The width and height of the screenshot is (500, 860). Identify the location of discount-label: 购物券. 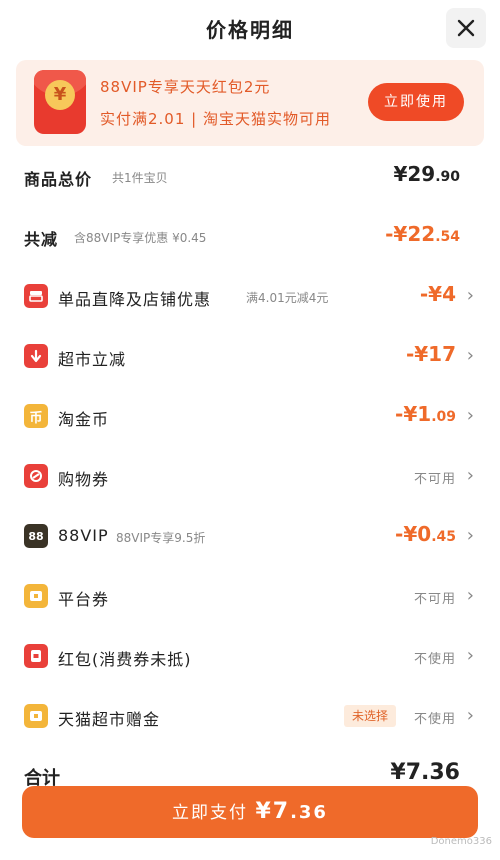
(84, 479).